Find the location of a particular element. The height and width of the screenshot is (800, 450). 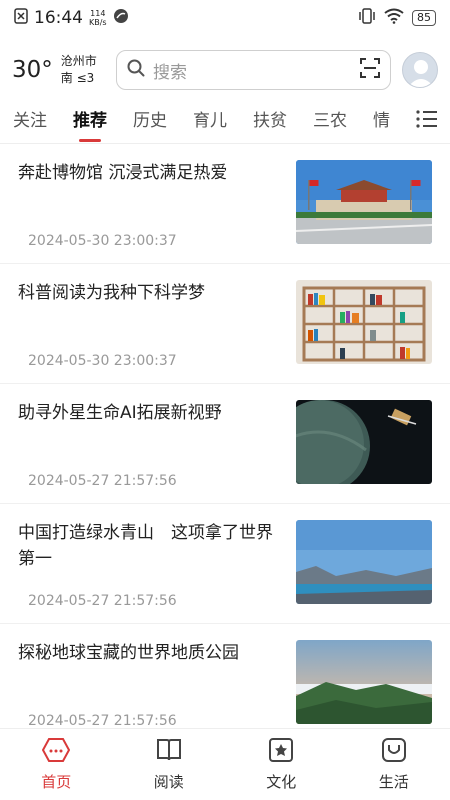

news-title: 奔赴博物馆 沉浸式满足热爱 is located at coordinates (123, 173).